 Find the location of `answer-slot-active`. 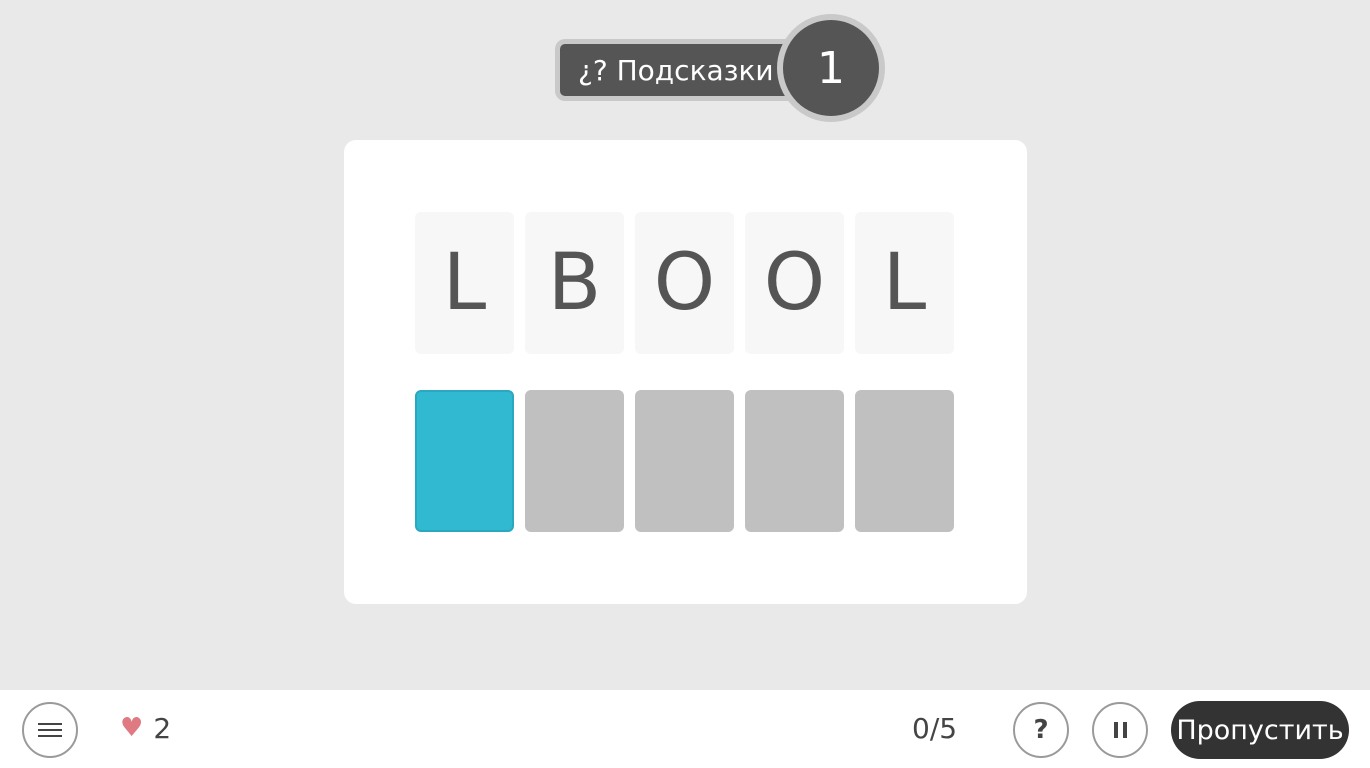

answer-slot-active is located at coordinates (464, 461).